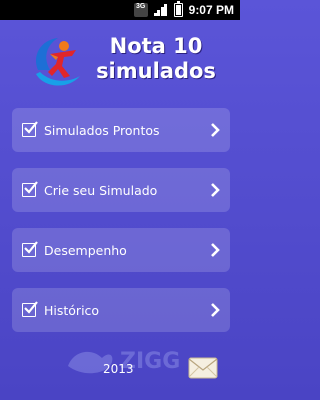 The width and height of the screenshot is (320, 400). Describe the element at coordinates (72, 310) in the screenshot. I see `menu-item-label: Histórico` at that location.